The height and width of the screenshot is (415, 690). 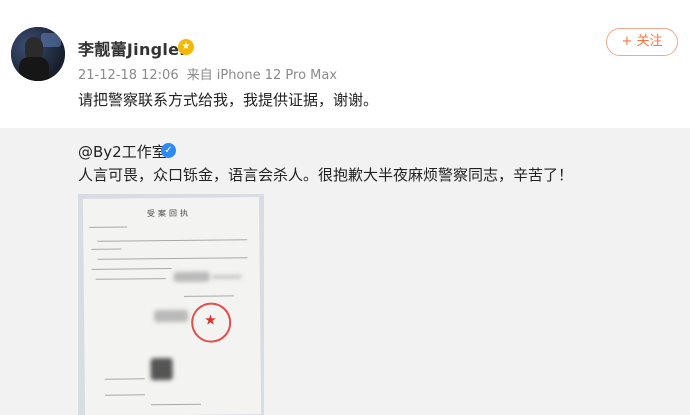 I want to click on follow-button: + 关注, so click(x=642, y=42).